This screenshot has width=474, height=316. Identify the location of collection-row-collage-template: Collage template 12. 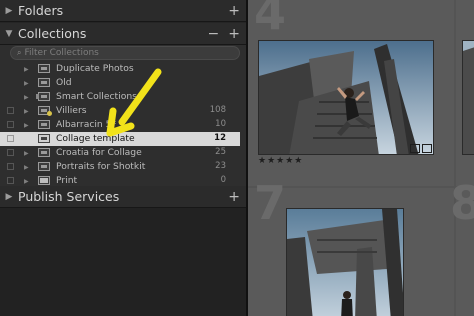
(120, 139).